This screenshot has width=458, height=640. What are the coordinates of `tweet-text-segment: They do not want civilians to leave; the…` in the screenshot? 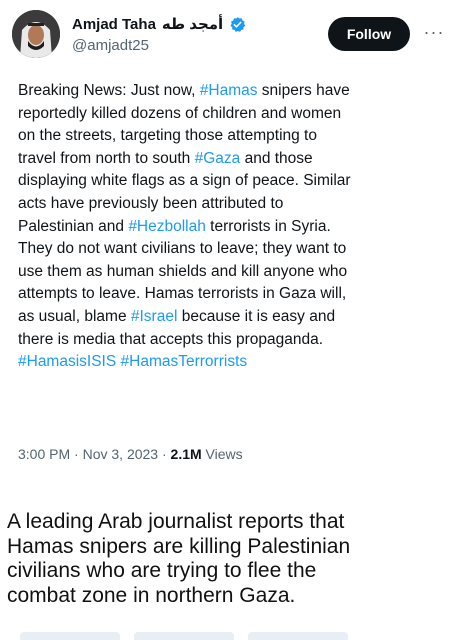 It's located at (182, 249).